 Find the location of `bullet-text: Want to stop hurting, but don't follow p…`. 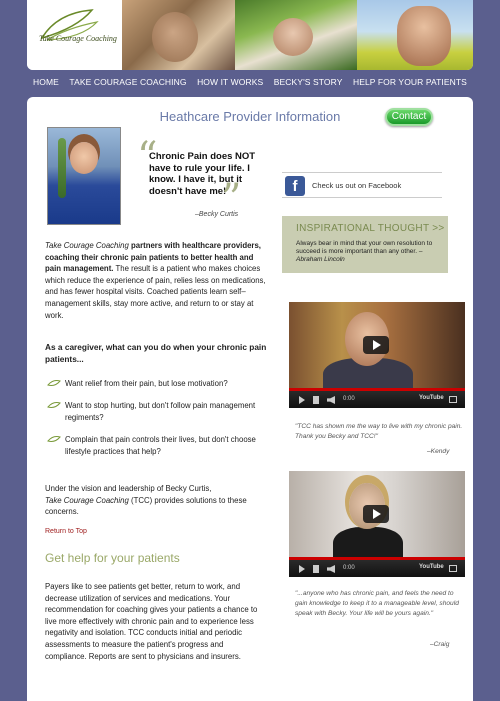

bullet-text: Want to stop hurting, but don't follow p… is located at coordinates (160, 411).